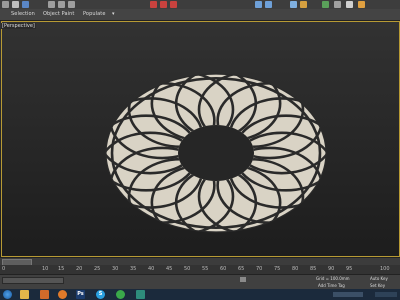 This screenshot has width=400, height=300. I want to click on tick-label: 40, so click(151, 269).